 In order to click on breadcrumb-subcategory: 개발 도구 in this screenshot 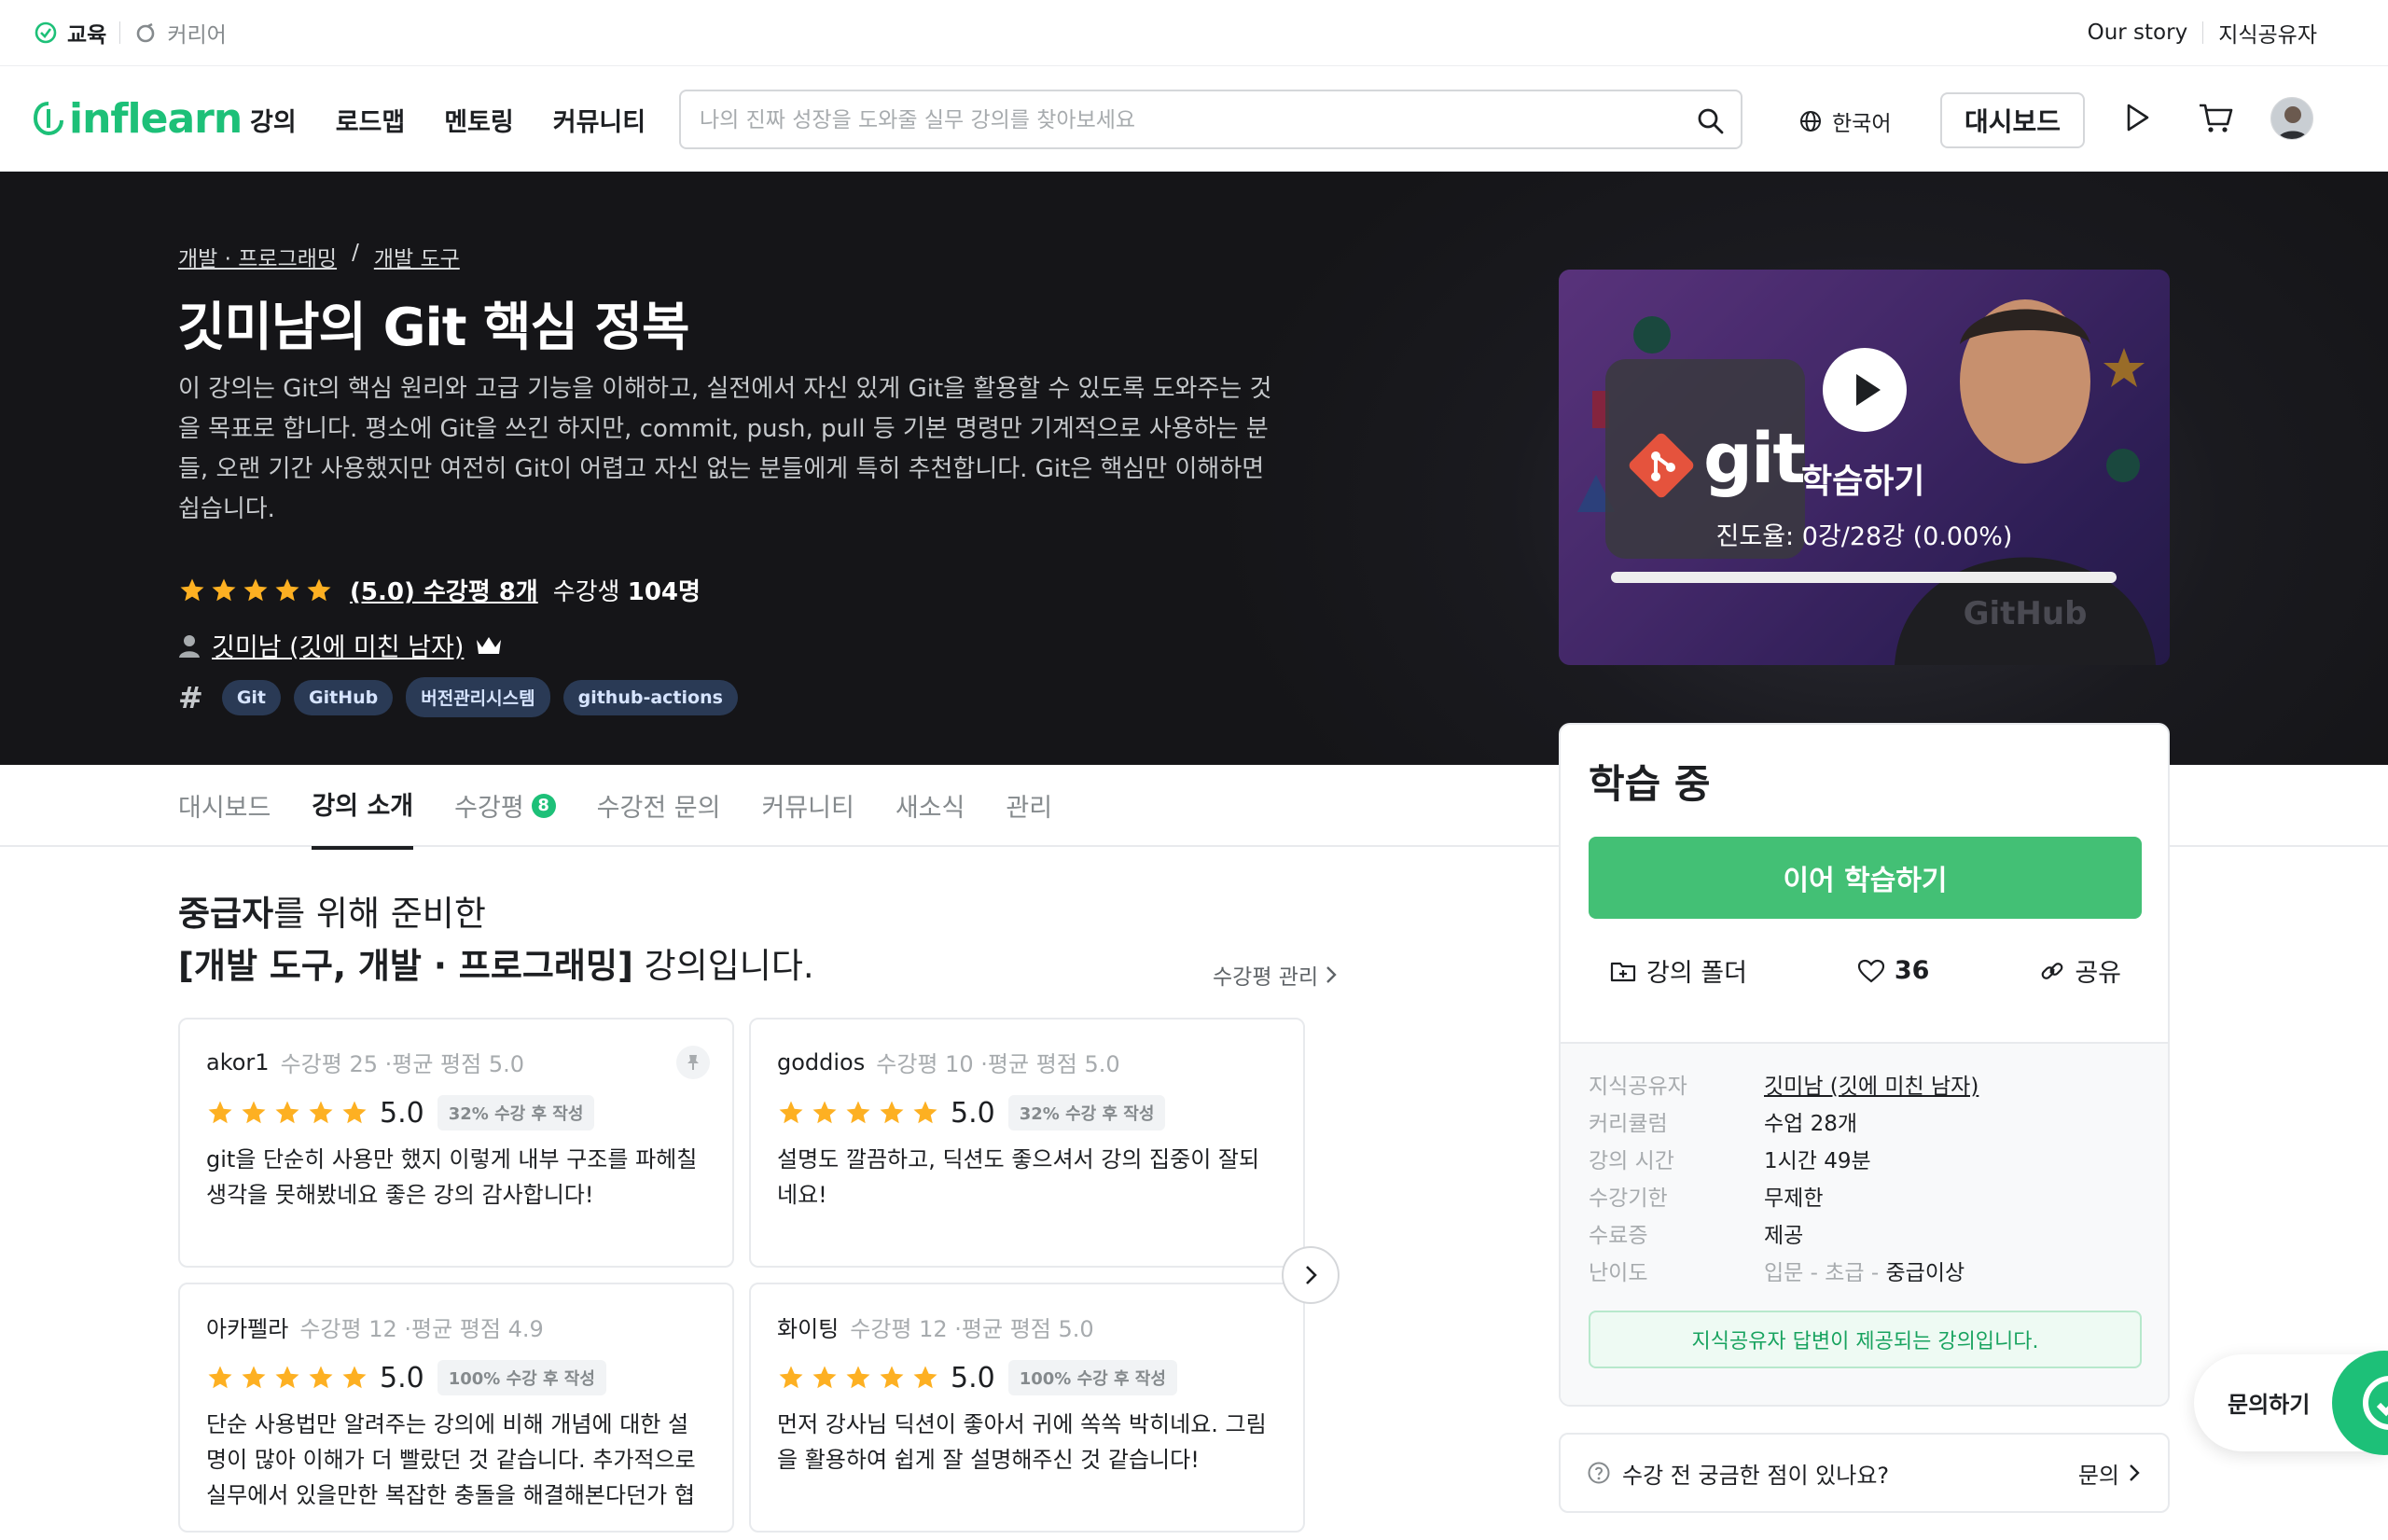, I will do `click(417, 256)`.